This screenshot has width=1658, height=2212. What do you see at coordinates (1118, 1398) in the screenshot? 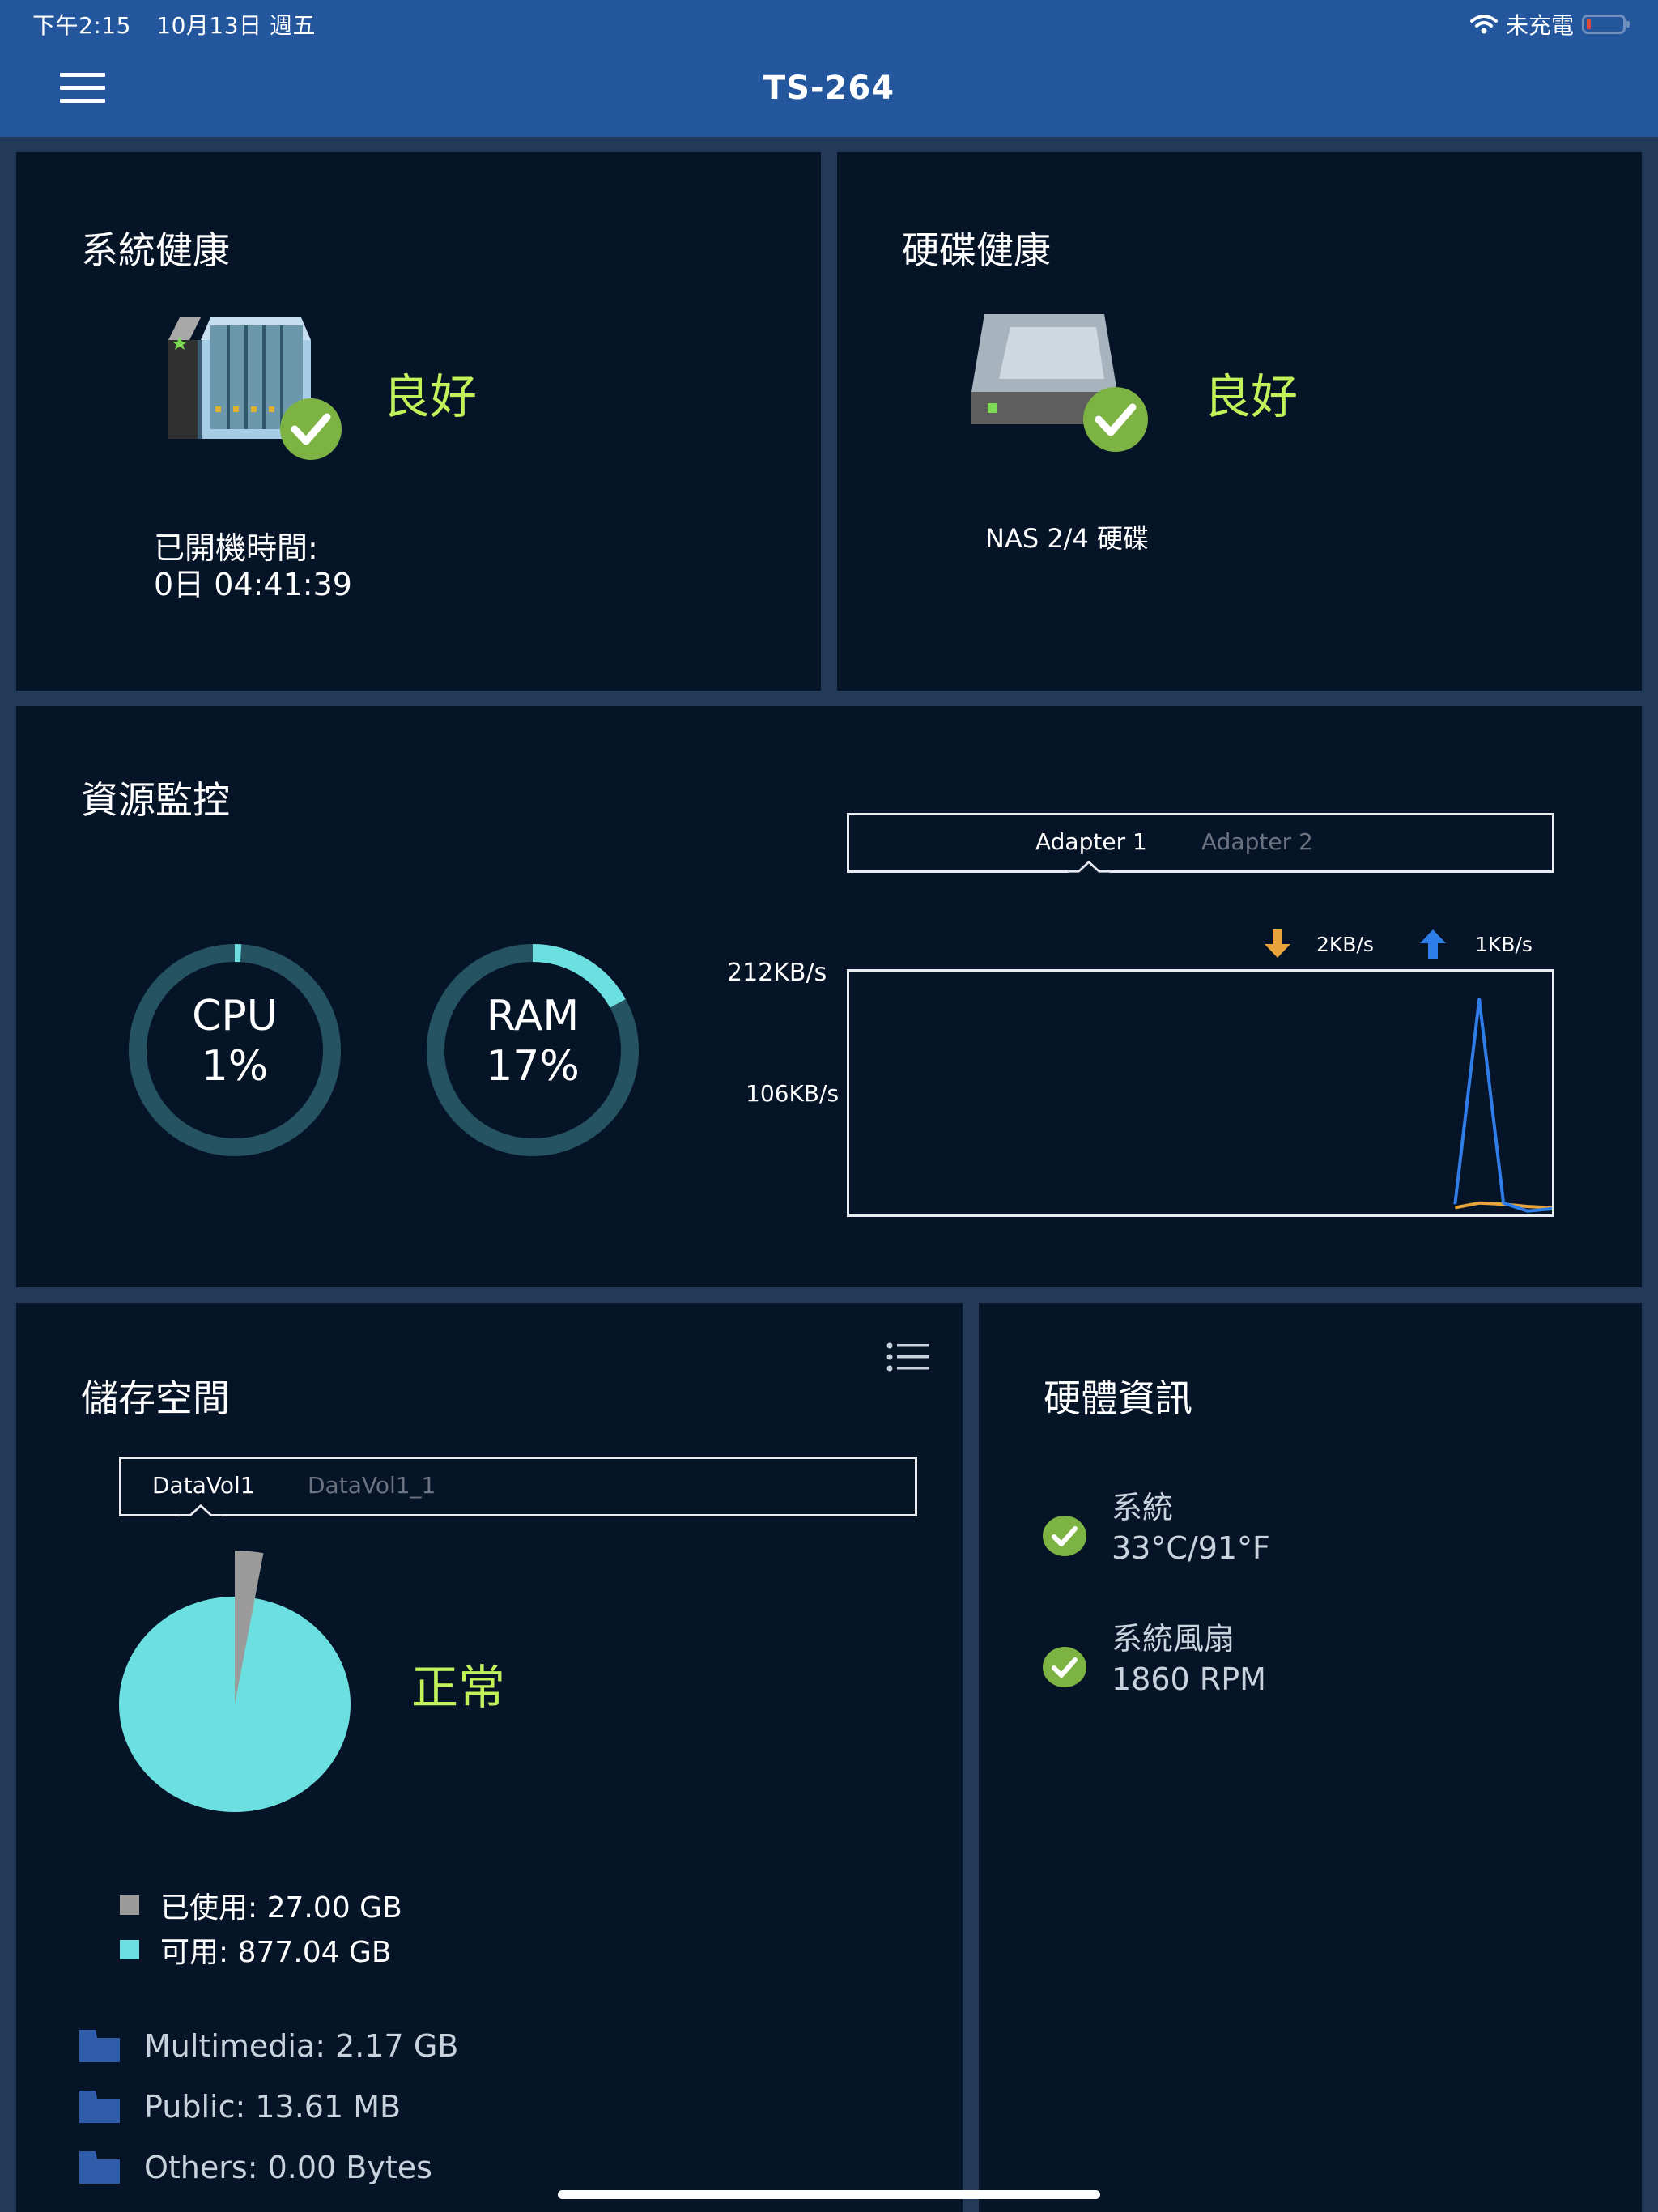
I see `hardware-info-title: 硬體資訊` at bounding box center [1118, 1398].